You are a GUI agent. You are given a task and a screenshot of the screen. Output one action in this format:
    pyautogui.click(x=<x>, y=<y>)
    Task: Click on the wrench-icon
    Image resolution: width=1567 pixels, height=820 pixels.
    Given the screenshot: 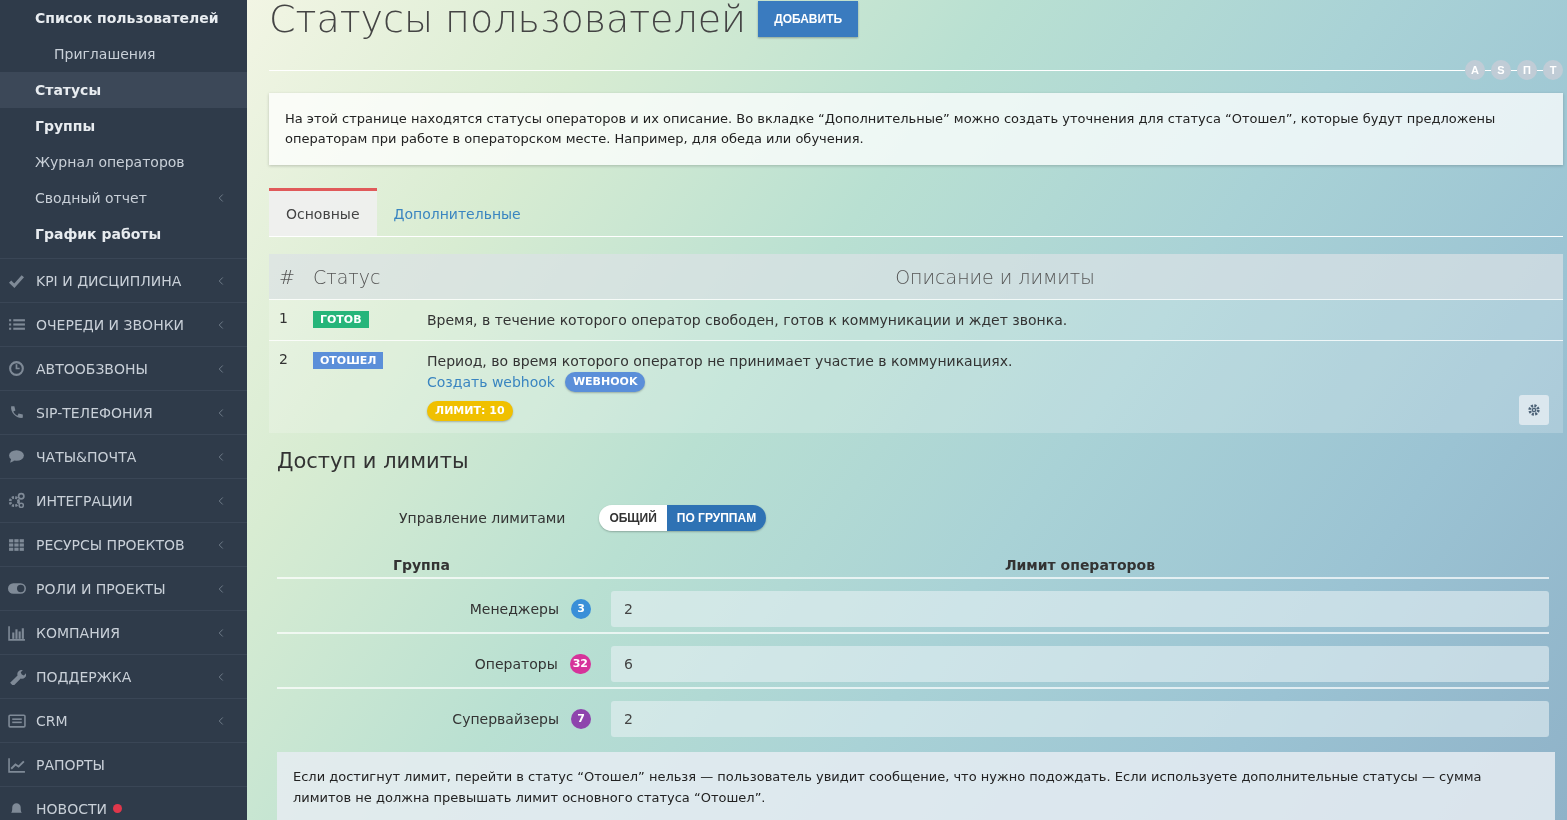 What is the action you would take?
    pyautogui.click(x=17, y=676)
    